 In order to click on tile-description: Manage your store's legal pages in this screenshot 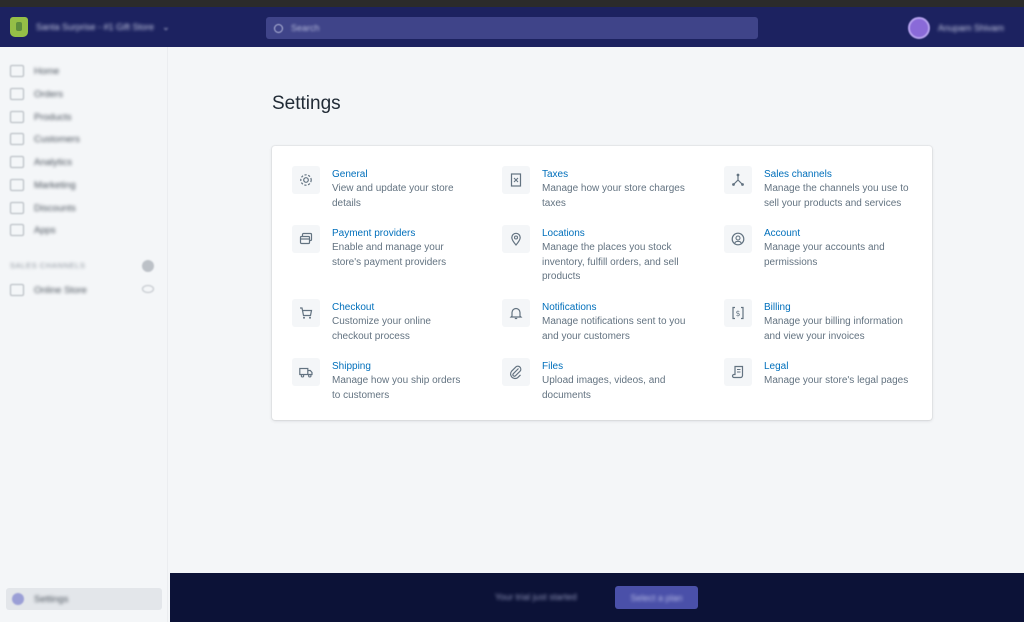, I will do `click(836, 380)`.